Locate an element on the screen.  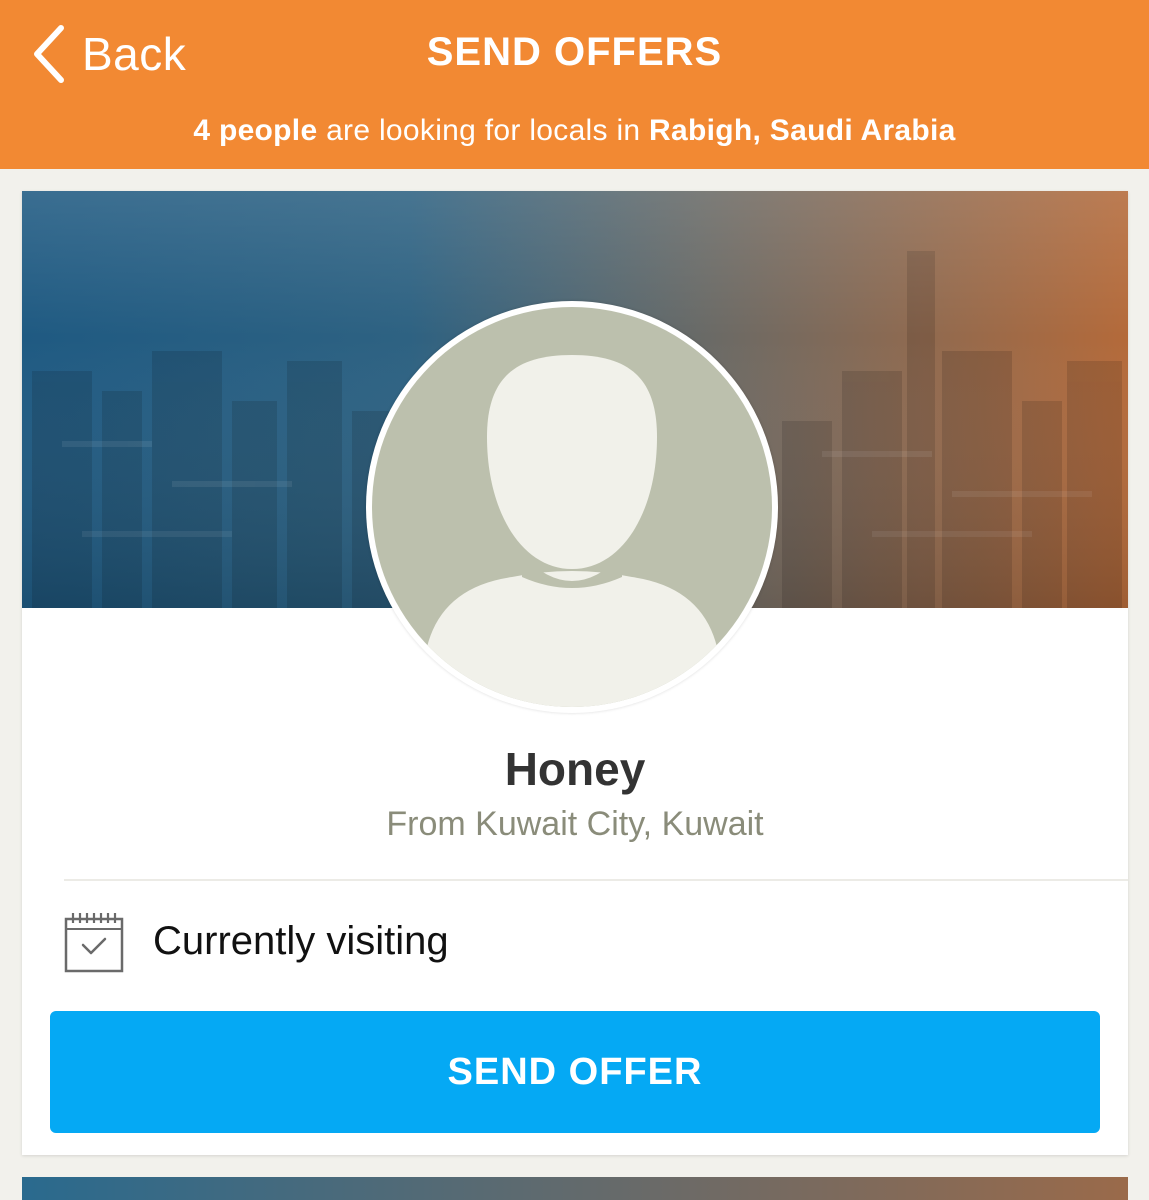
people-count: 4 people is located at coordinates (255, 130).